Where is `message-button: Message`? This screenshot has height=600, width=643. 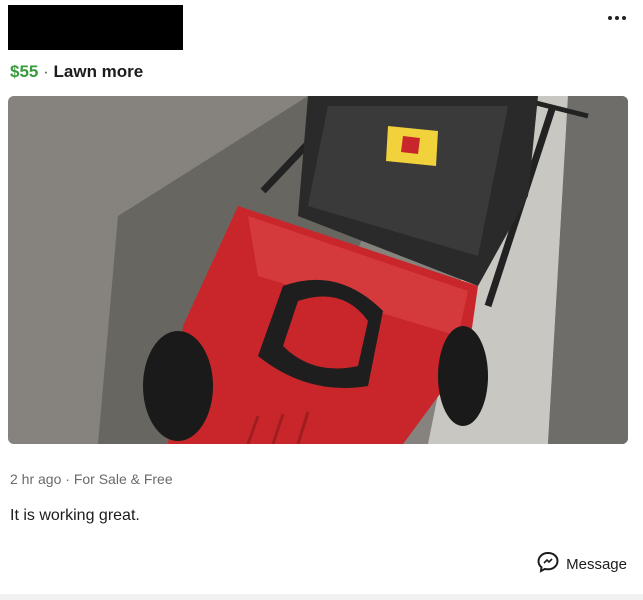
message-button: Message is located at coordinates (581, 564).